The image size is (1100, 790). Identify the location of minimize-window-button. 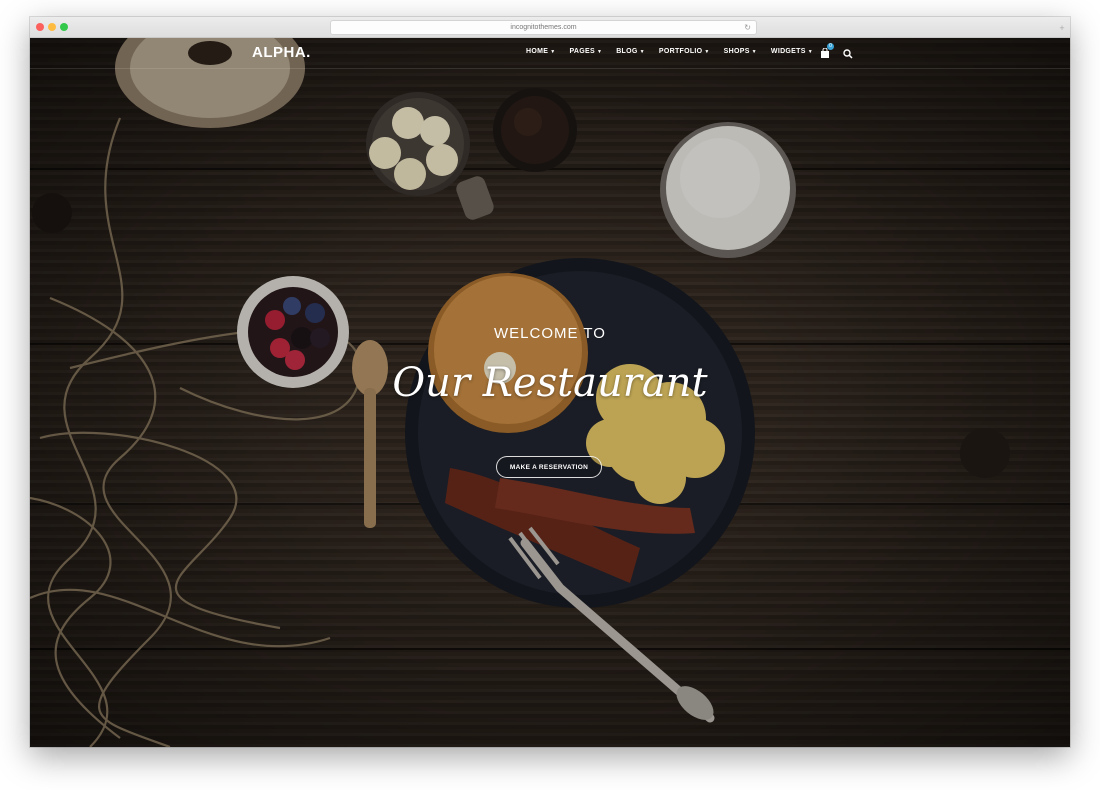
(52, 27).